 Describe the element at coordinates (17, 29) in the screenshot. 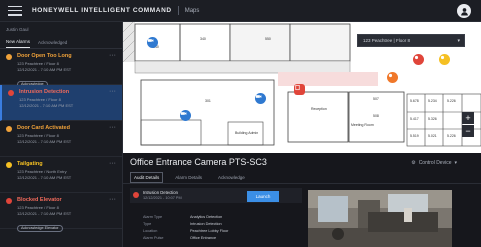

I see `sidebar-heading: Justin Gaul` at that location.